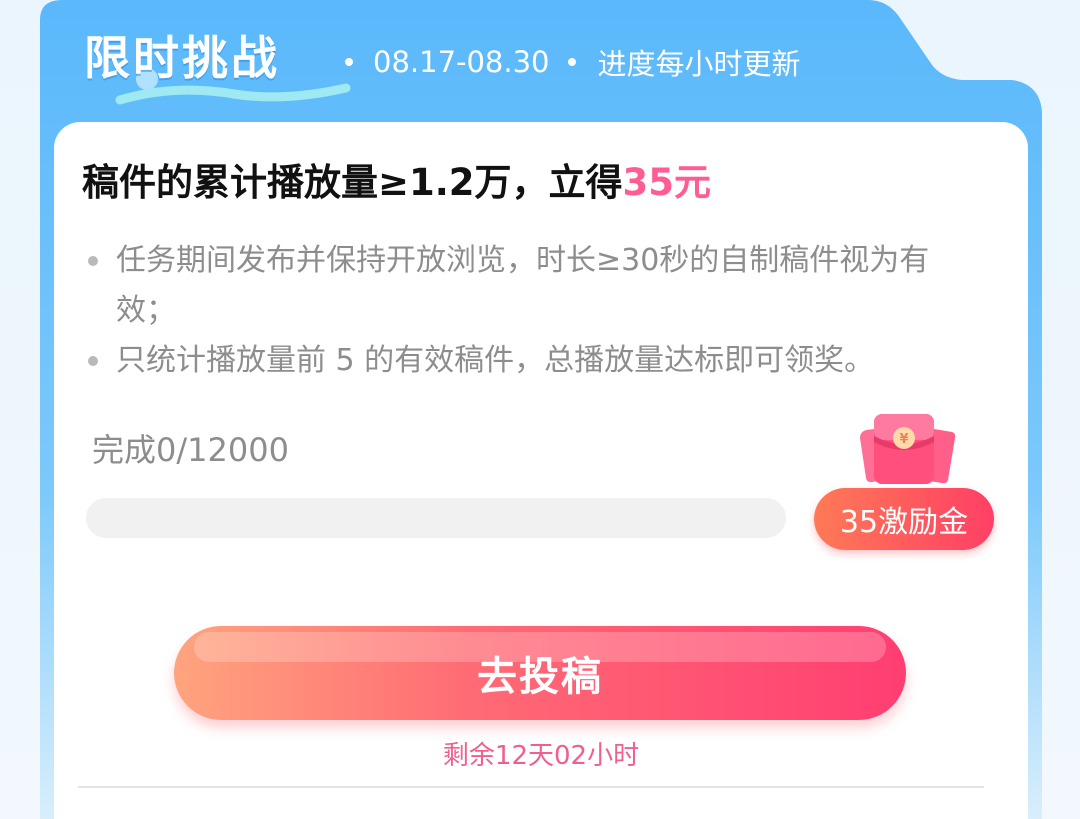 This screenshot has width=1080, height=819. Describe the element at coordinates (667, 182) in the screenshot. I see `task-reward-amount: 35元` at that location.